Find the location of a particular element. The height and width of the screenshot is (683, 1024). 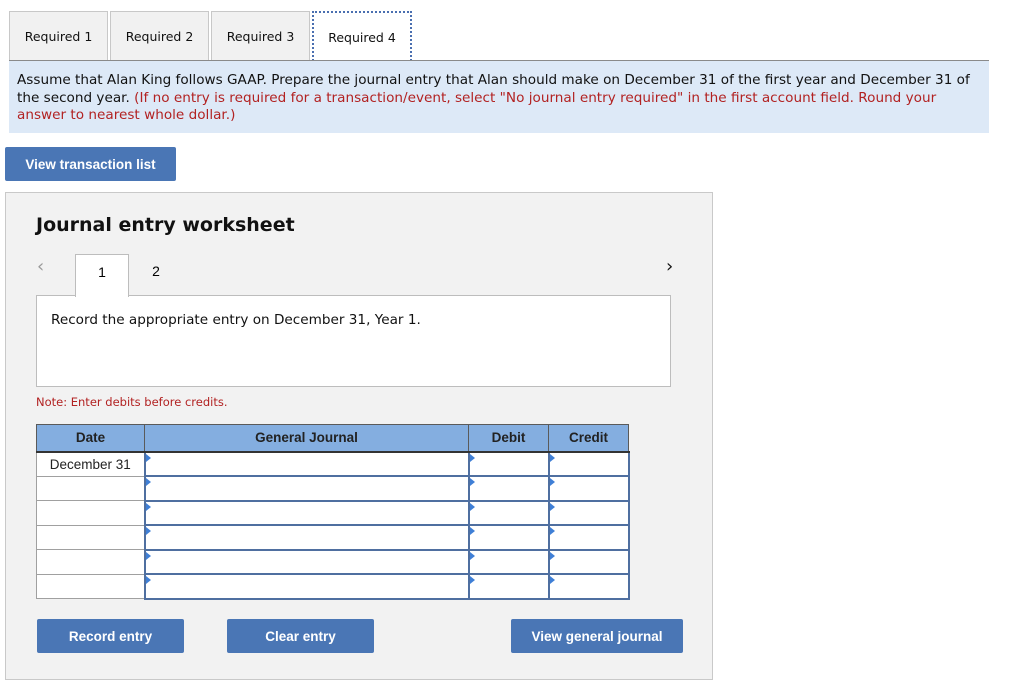

next-page-icon: › is located at coordinates (669, 266).